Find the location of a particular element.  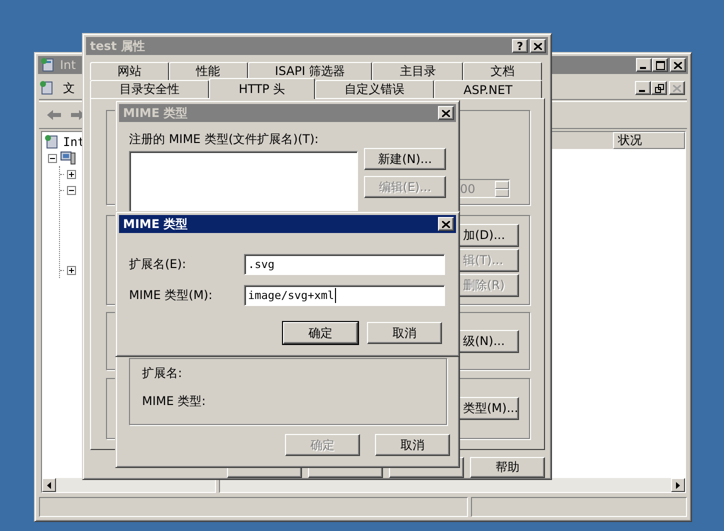

back-button is located at coordinates (54, 115).